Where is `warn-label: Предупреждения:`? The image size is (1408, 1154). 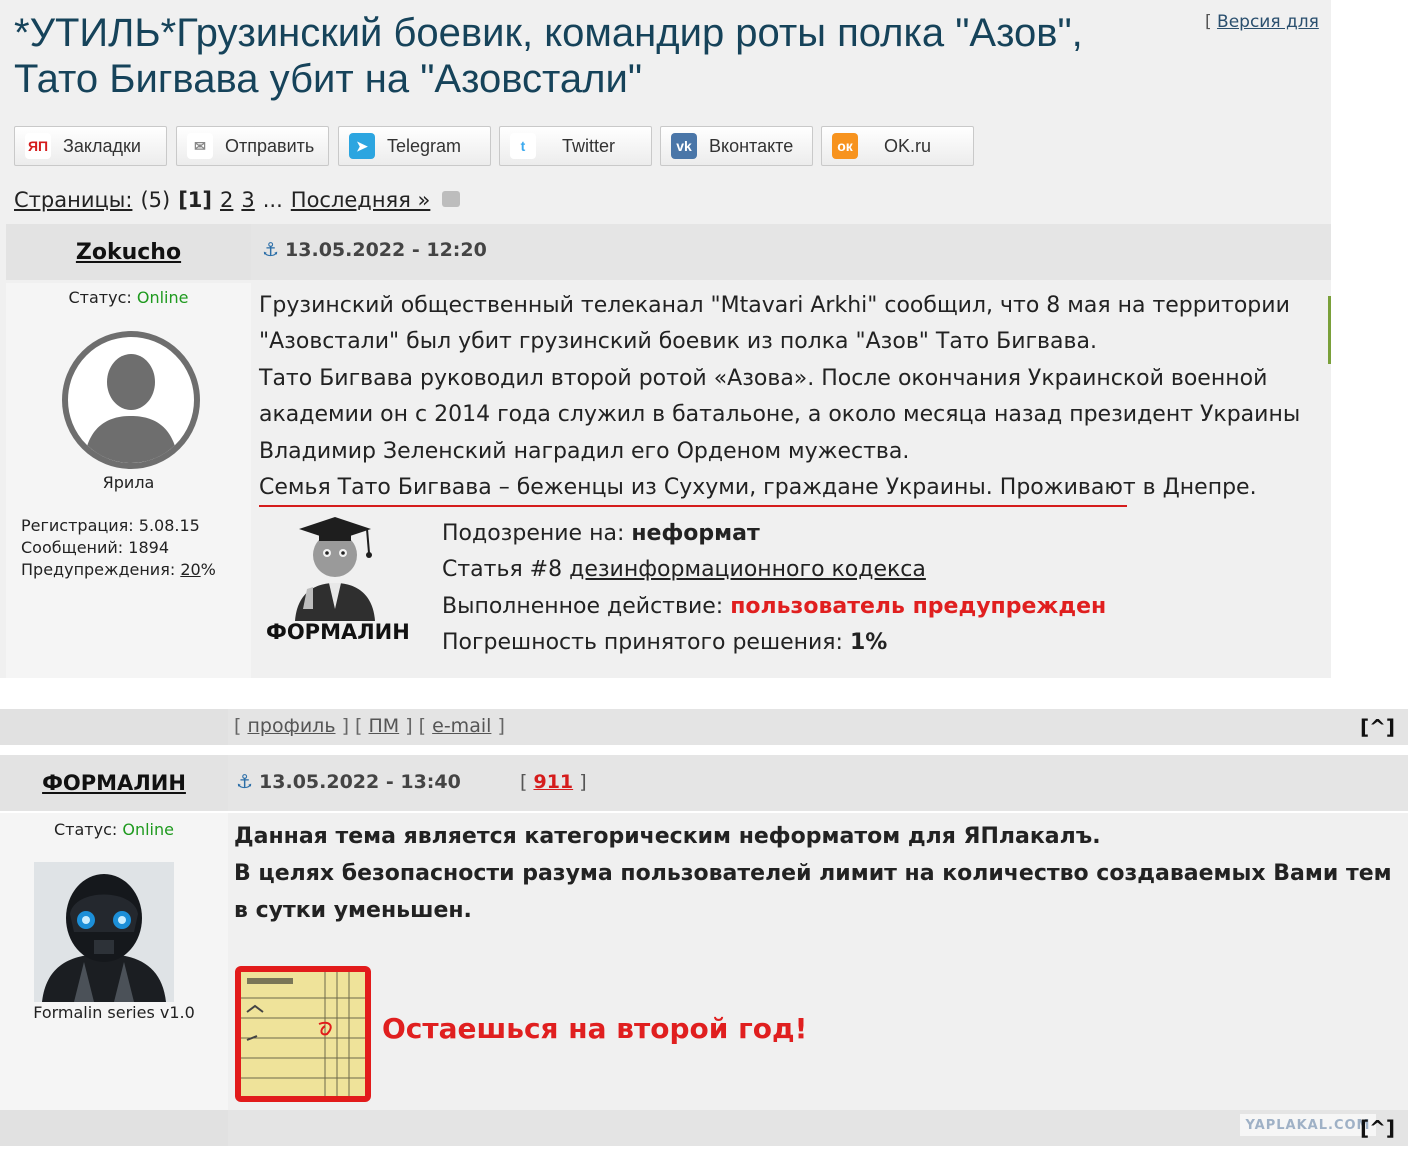
warn-label: Предупреждения: is located at coordinates (98, 569).